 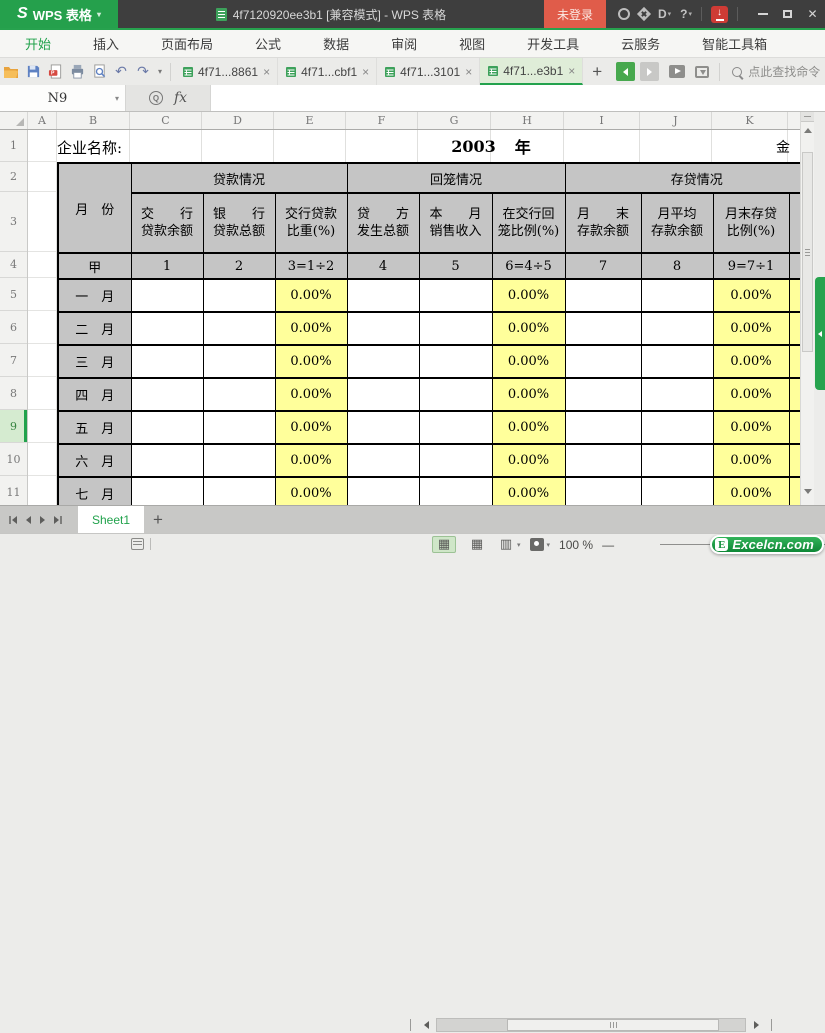 I want to click on code-cell: 3=1÷2, so click(x=311, y=266).